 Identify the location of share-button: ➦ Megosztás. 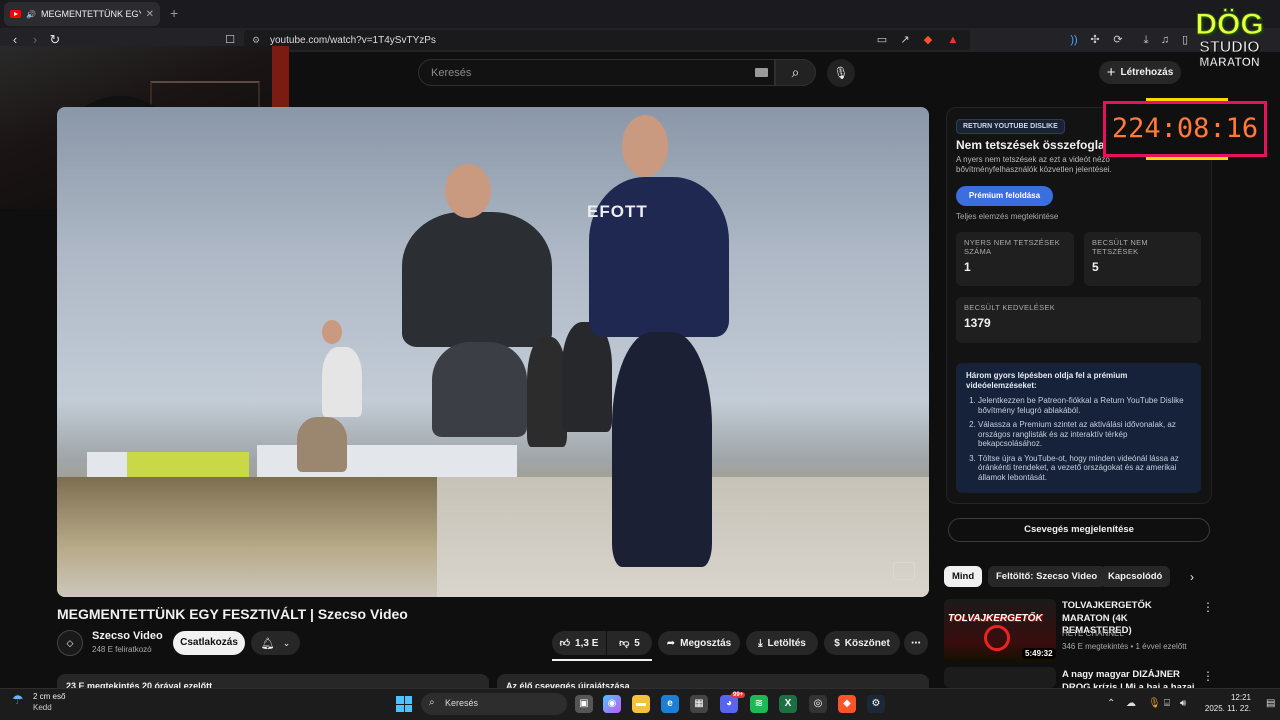
(699, 643).